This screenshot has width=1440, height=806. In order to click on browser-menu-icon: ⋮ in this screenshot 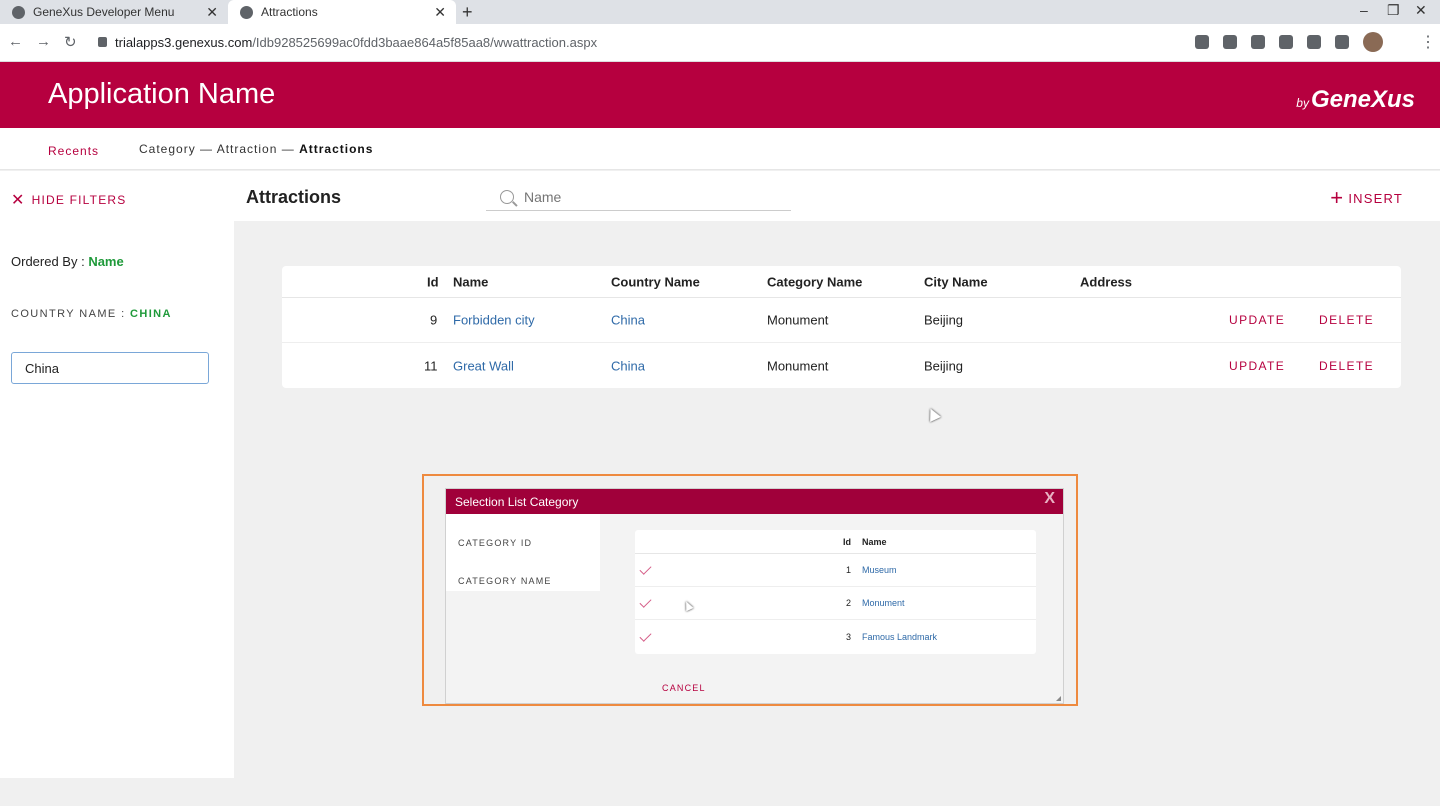, I will do `click(1428, 42)`.